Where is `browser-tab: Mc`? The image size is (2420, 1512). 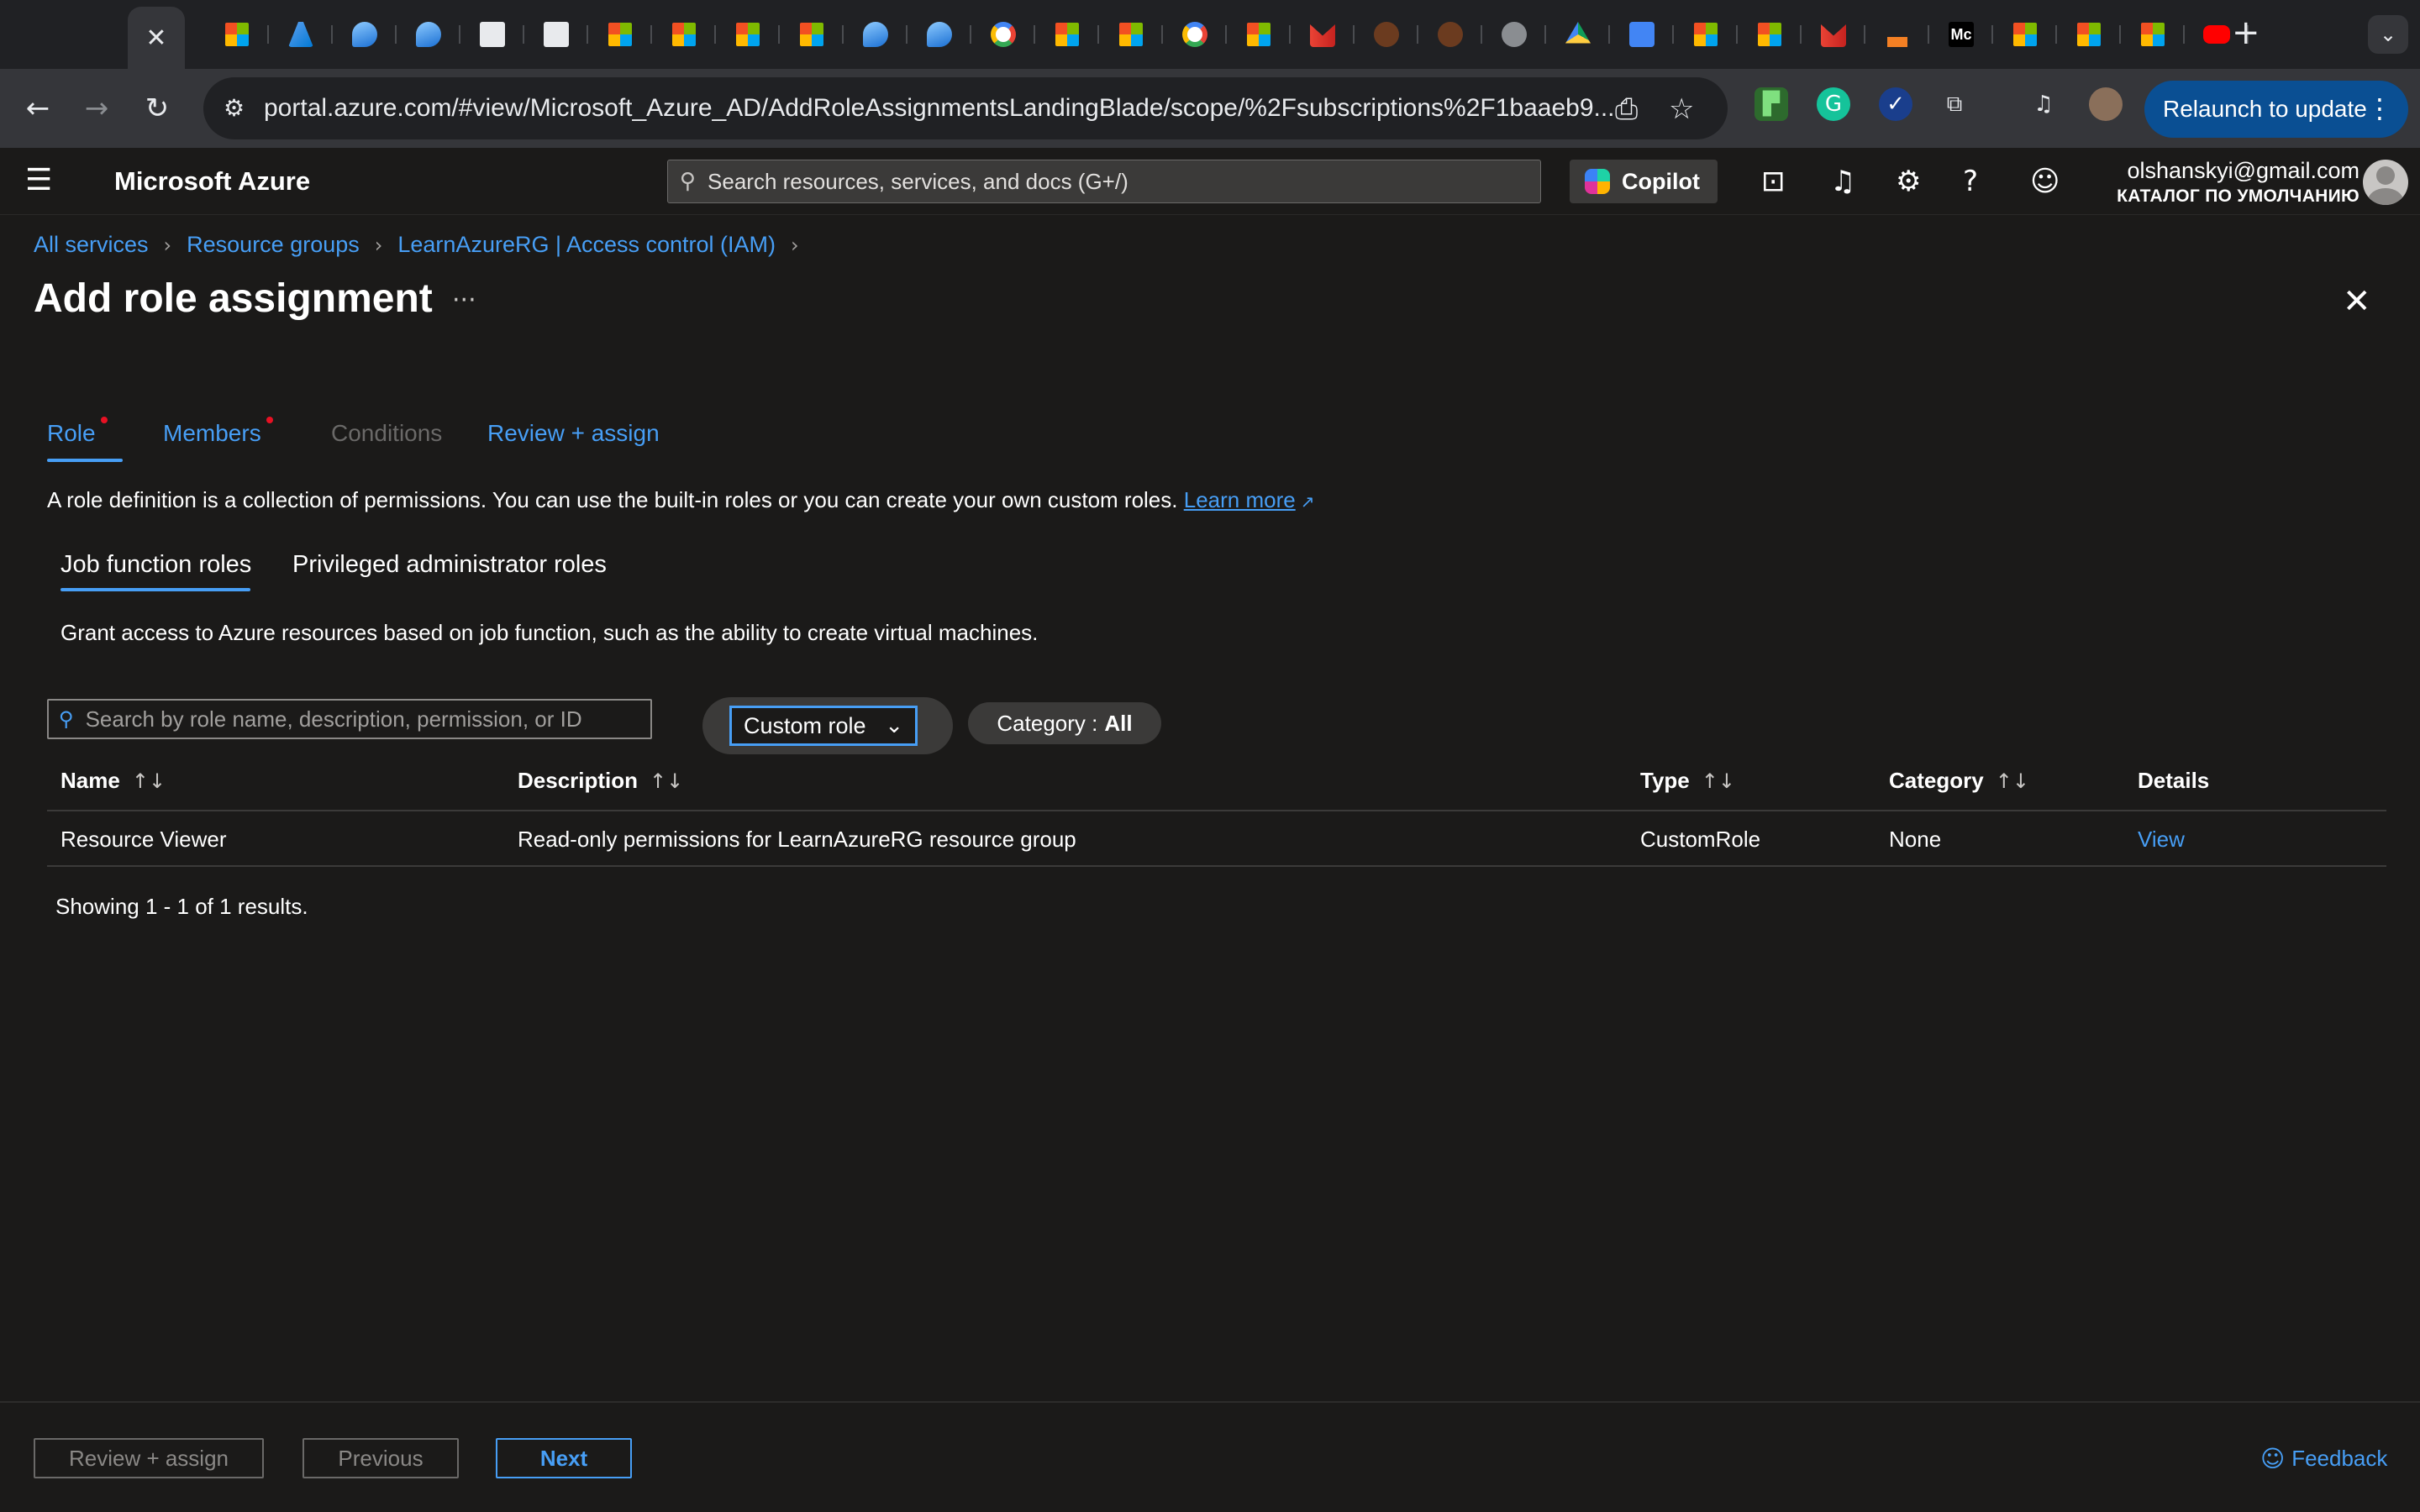 browser-tab: Mc is located at coordinates (1961, 34).